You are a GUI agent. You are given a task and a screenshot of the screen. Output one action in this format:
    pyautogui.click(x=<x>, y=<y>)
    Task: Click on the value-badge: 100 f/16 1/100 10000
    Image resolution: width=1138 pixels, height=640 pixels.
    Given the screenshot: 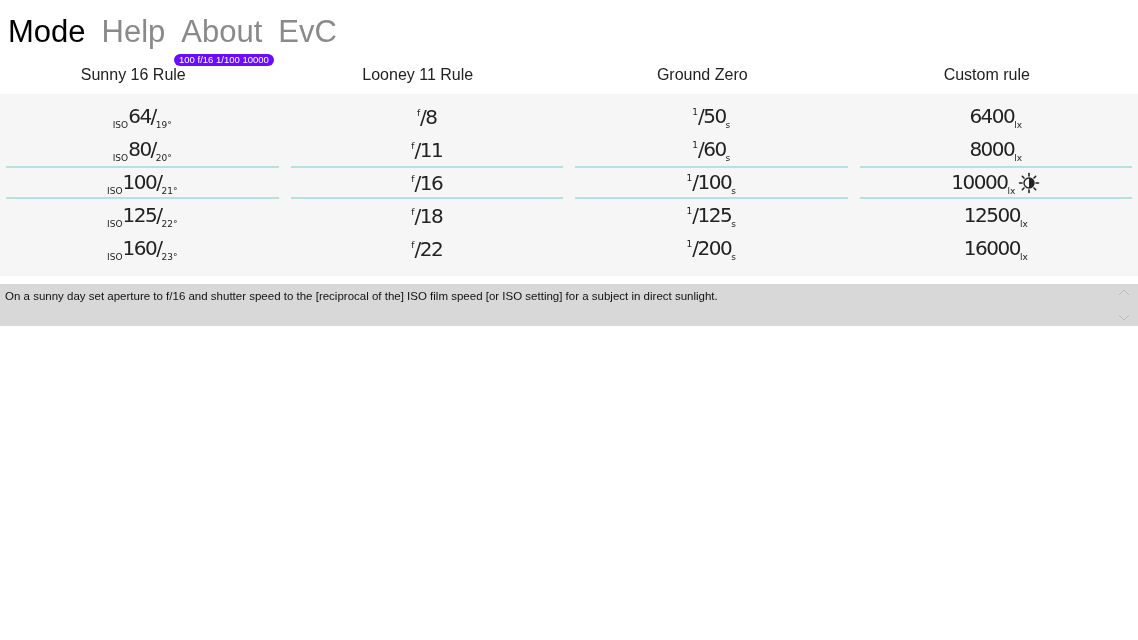 What is the action you would take?
    pyautogui.click(x=224, y=60)
    